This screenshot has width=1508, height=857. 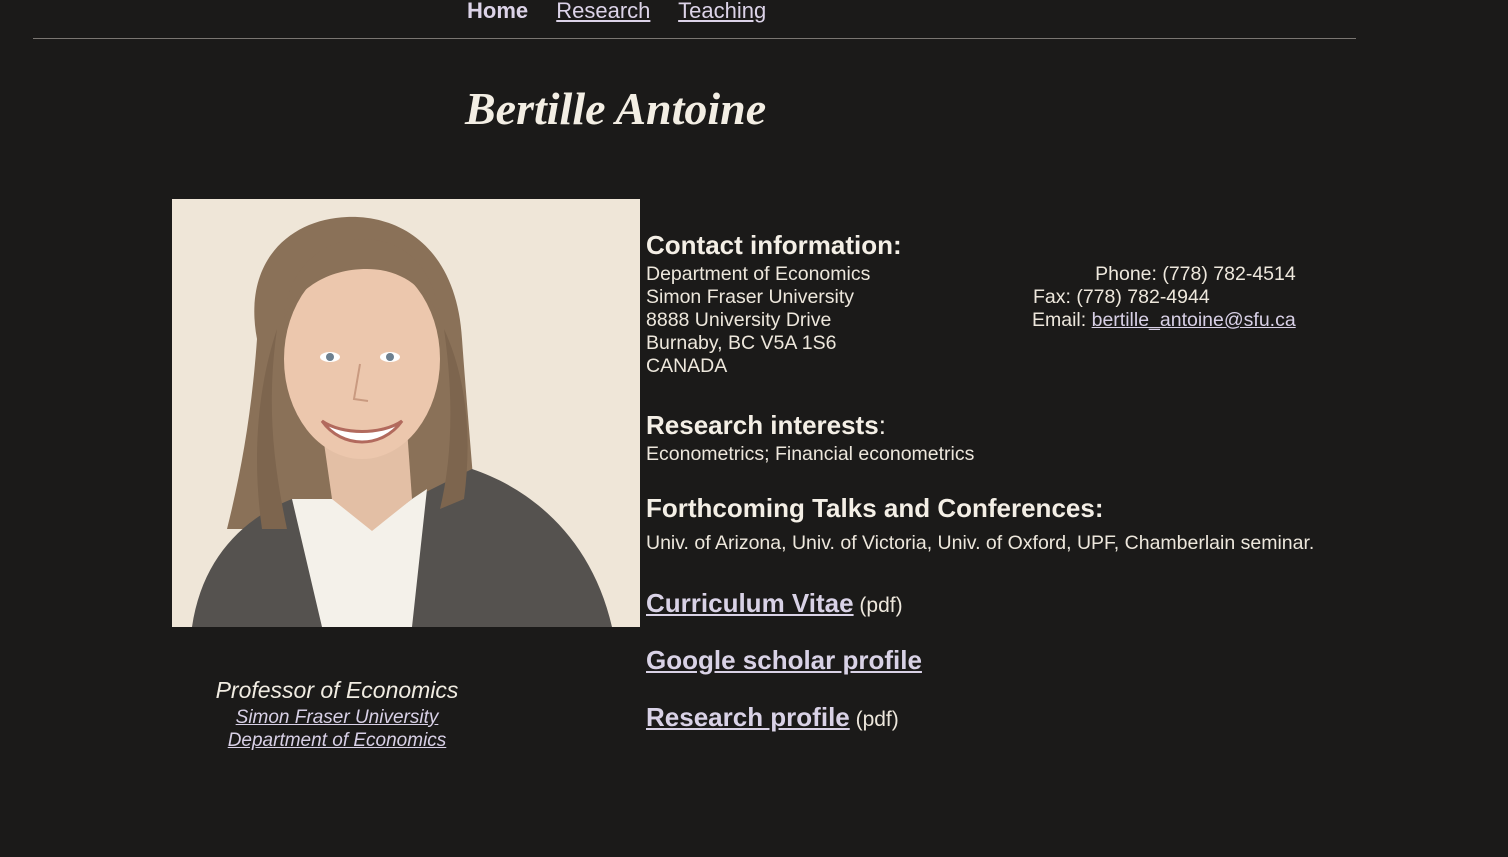 What do you see at coordinates (774, 245) in the screenshot?
I see `contact-heading: Contact information:` at bounding box center [774, 245].